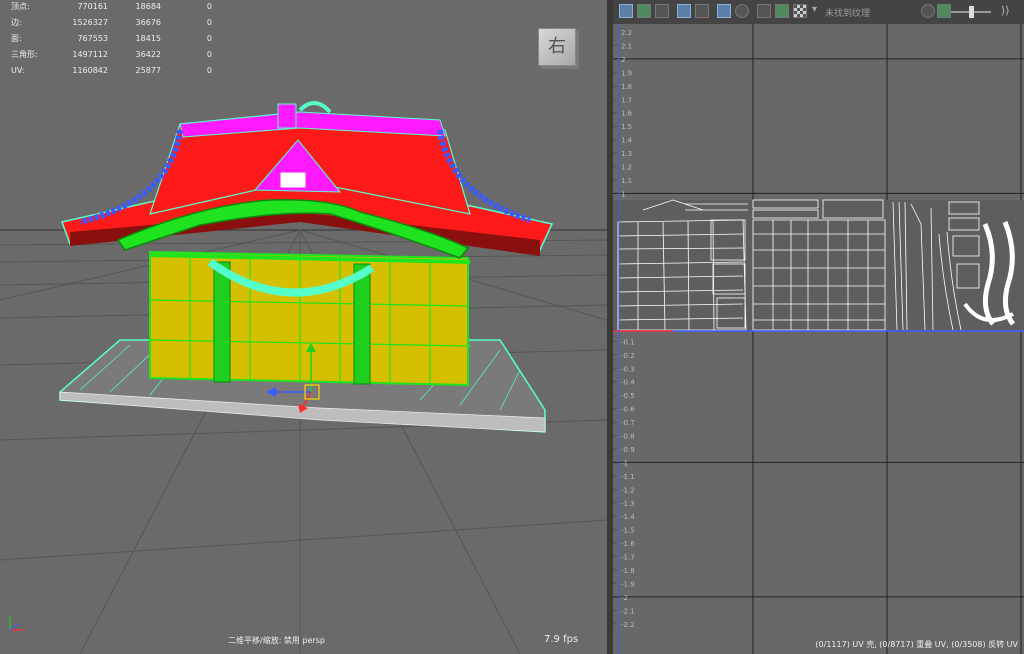 This screenshot has width=1024, height=654. What do you see at coordinates (628, 531) in the screenshot?
I see `uv-axis-label: -1.5` at bounding box center [628, 531].